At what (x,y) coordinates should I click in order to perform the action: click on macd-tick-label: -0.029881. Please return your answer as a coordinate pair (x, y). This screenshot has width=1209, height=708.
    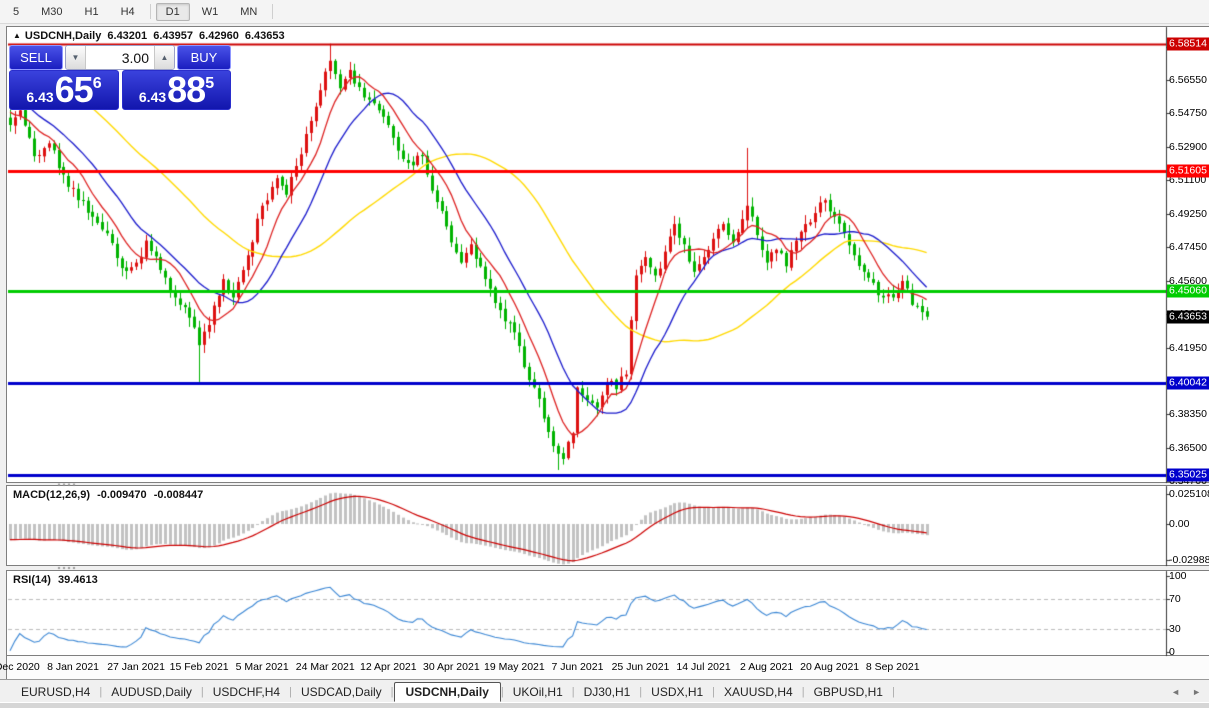
    Looking at the image, I should click on (1189, 559).